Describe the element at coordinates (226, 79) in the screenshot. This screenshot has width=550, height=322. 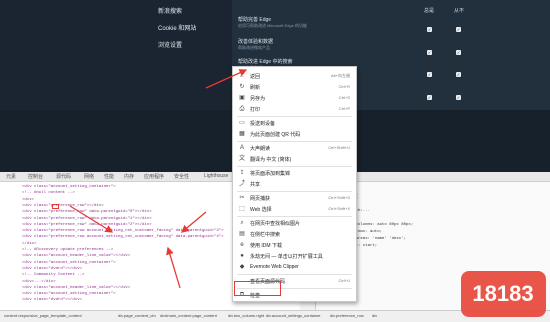
I see `arrow-to-menu` at that location.